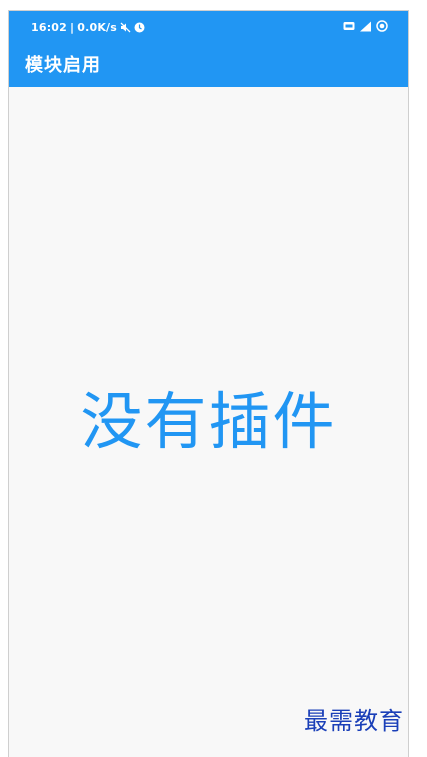 The height and width of the screenshot is (757, 427). What do you see at coordinates (208, 49) in the screenshot?
I see `app-bar: 16:02 | 0.0K/s 模块启用` at bounding box center [208, 49].